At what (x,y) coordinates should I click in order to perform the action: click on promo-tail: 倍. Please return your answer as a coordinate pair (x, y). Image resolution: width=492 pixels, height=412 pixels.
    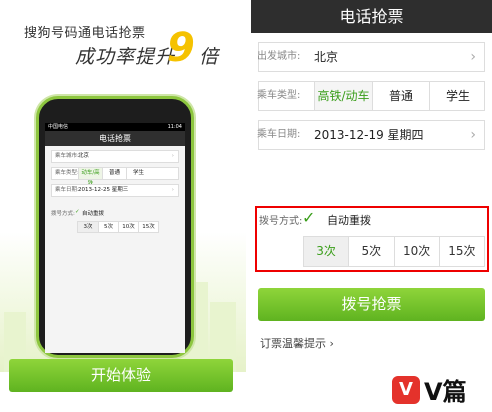
    Looking at the image, I should click on (209, 57).